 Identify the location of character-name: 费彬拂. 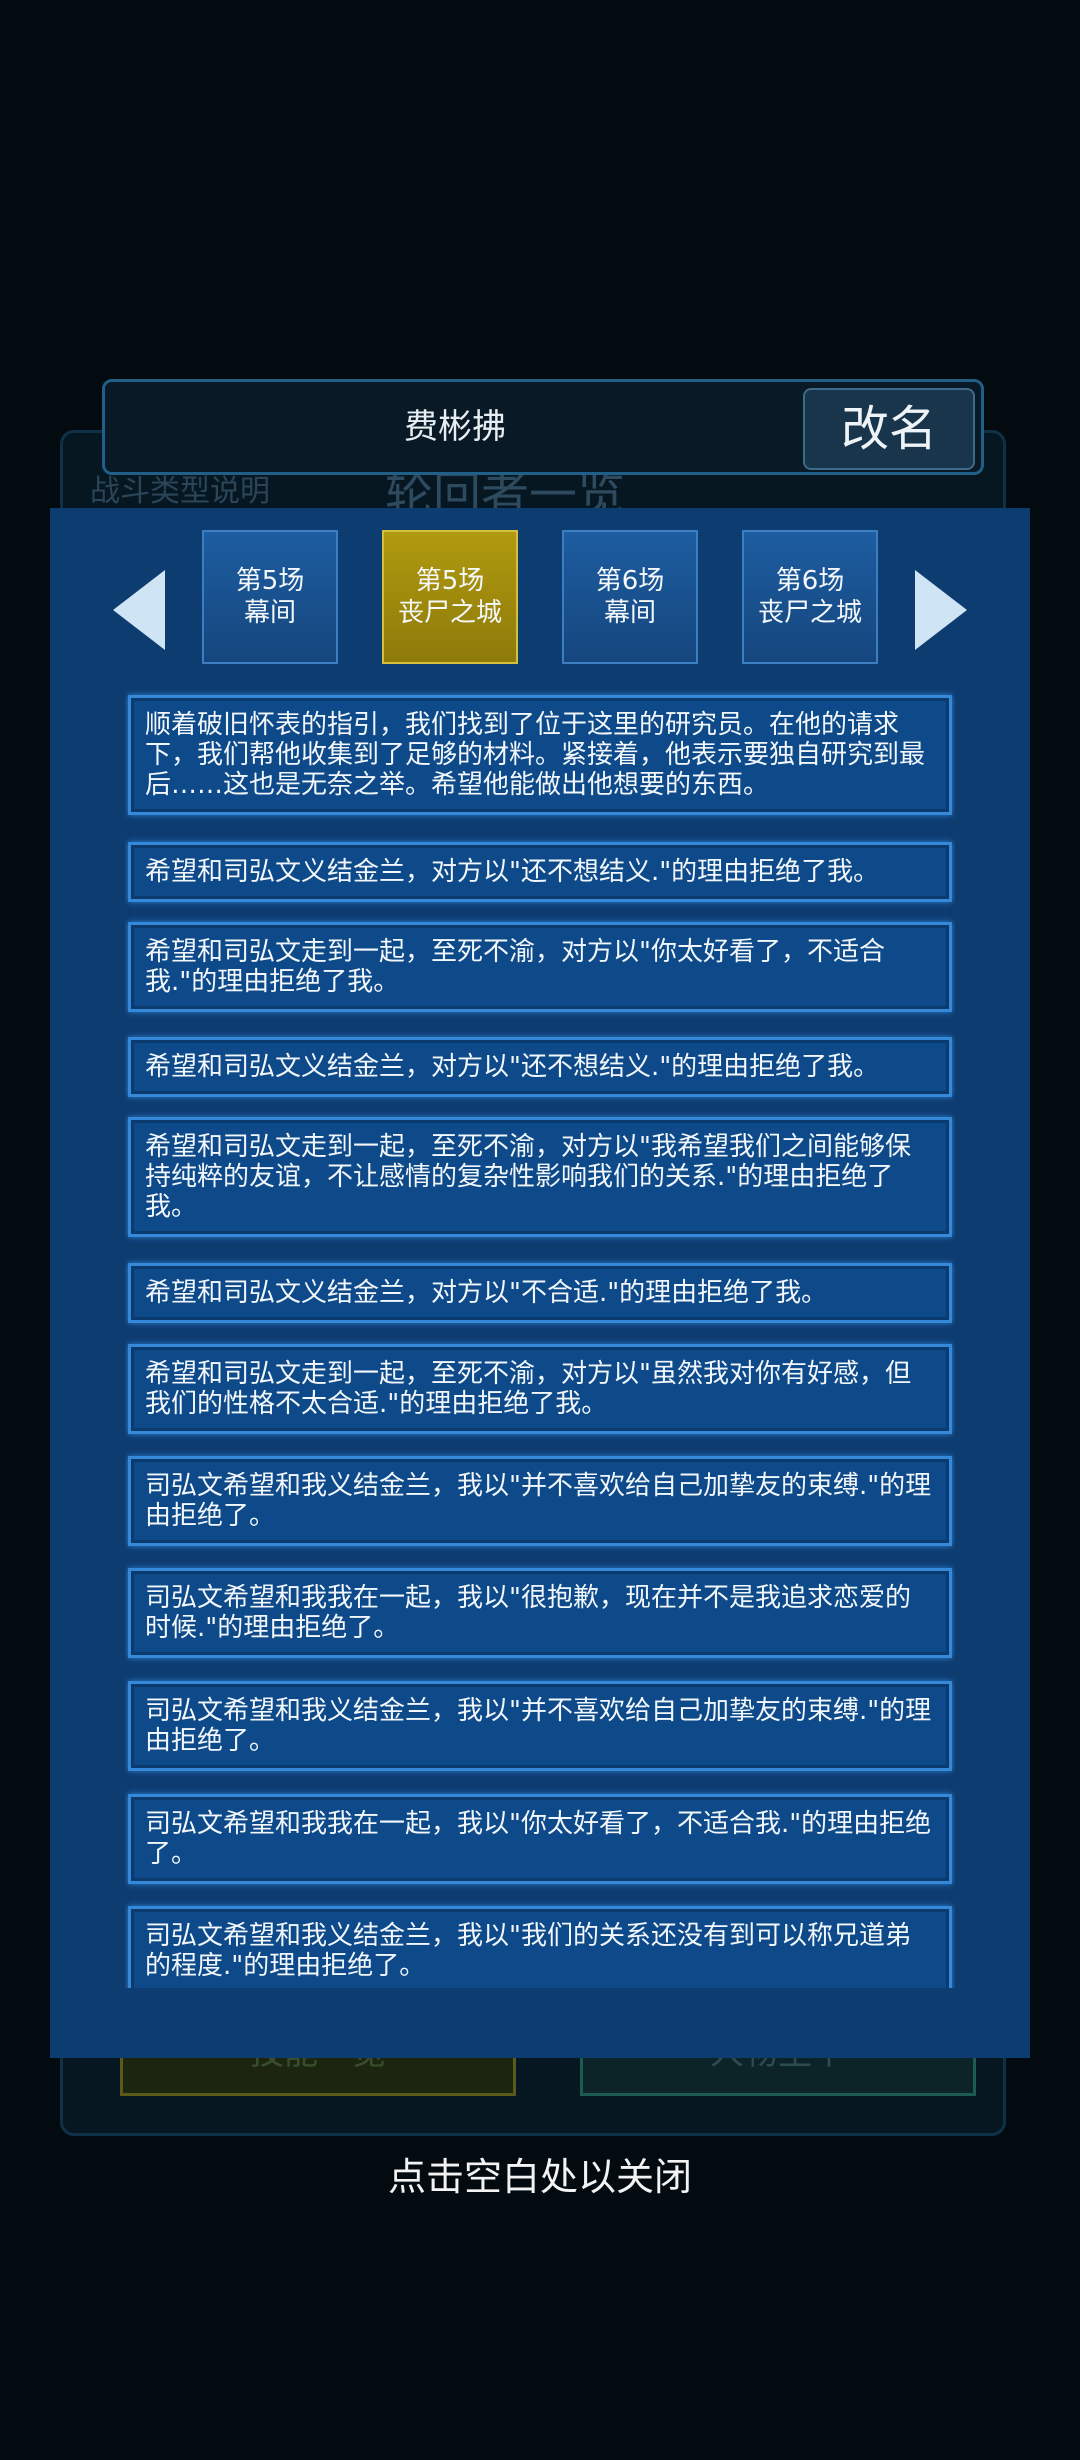
(455, 427).